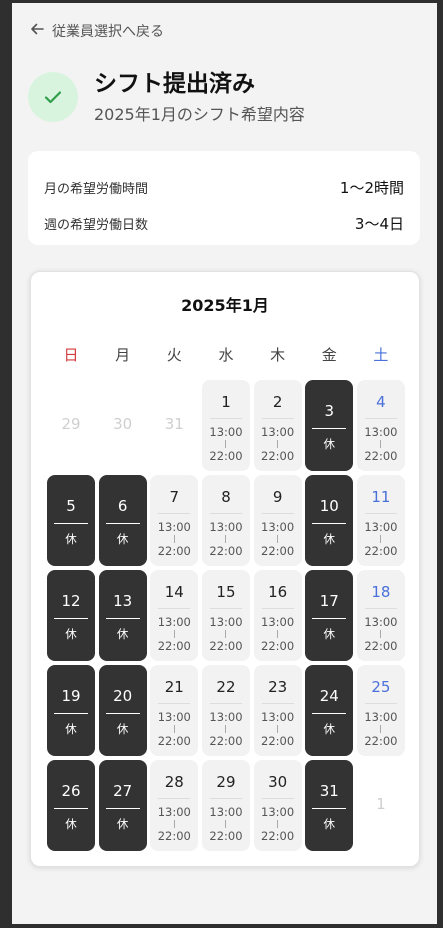 This screenshot has width=443, height=928. Describe the element at coordinates (329, 710) in the screenshot. I see `calendar-day-off: 24 休` at that location.